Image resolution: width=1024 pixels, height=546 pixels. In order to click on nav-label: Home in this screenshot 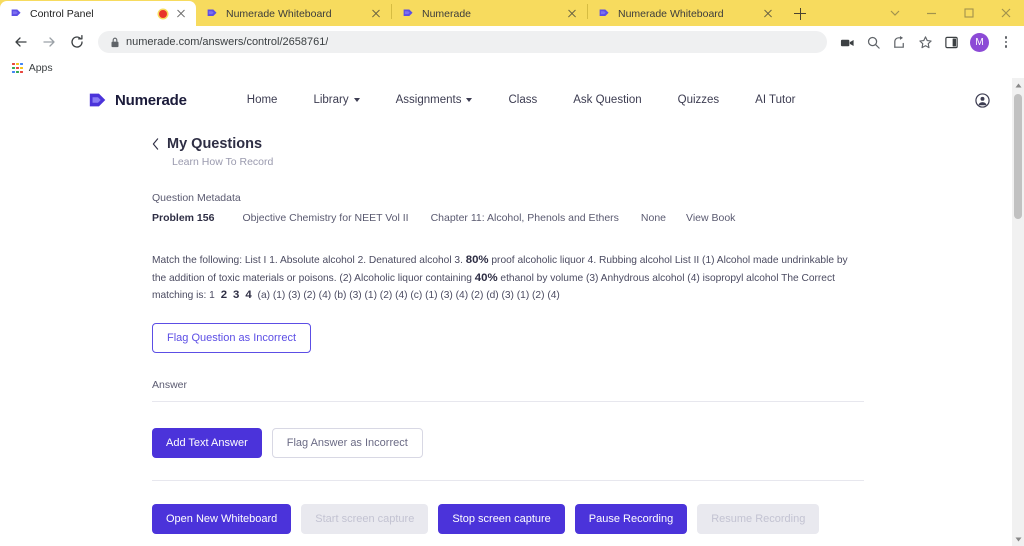, I will do `click(262, 100)`.